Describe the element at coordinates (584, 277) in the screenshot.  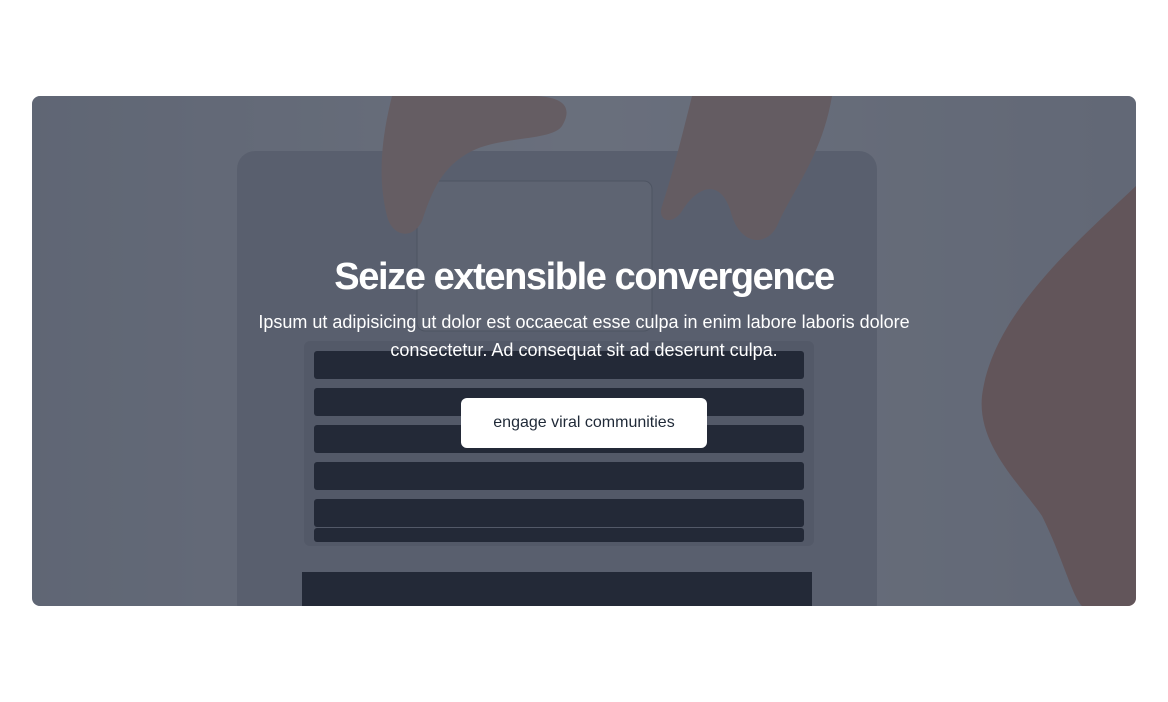
I see `hero-title: Seize extensible convergence` at that location.